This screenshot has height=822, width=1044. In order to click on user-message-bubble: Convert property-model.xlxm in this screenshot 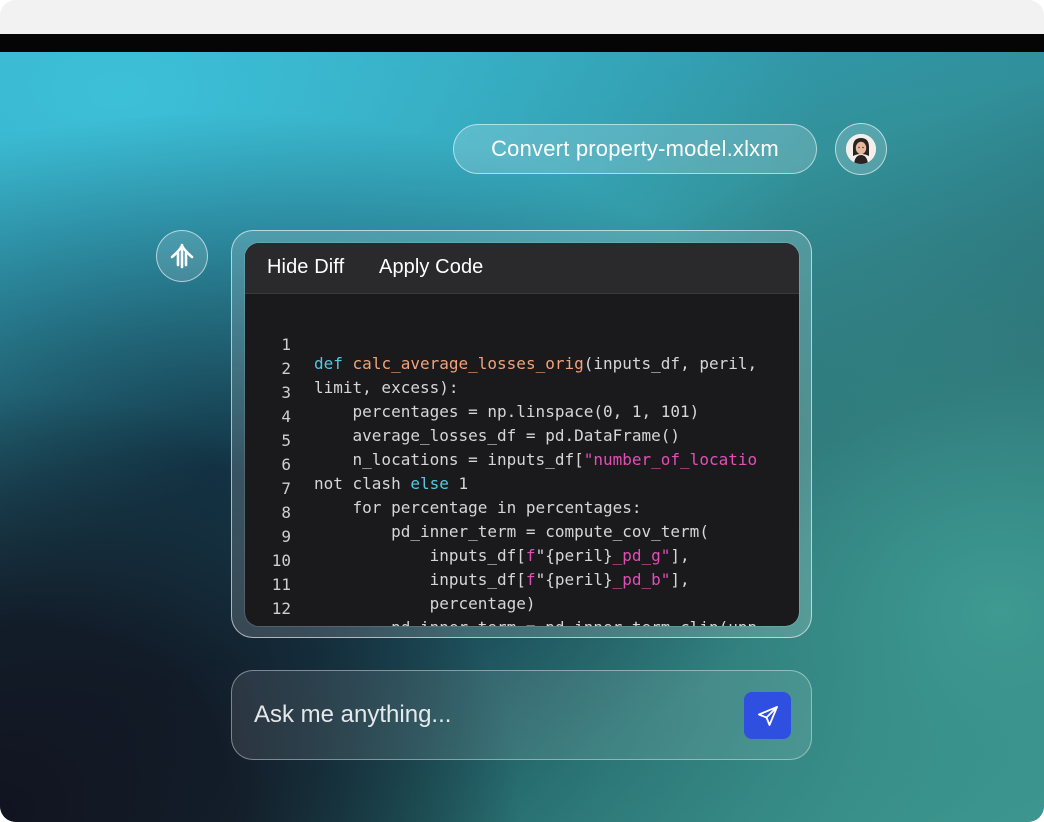, I will do `click(635, 149)`.